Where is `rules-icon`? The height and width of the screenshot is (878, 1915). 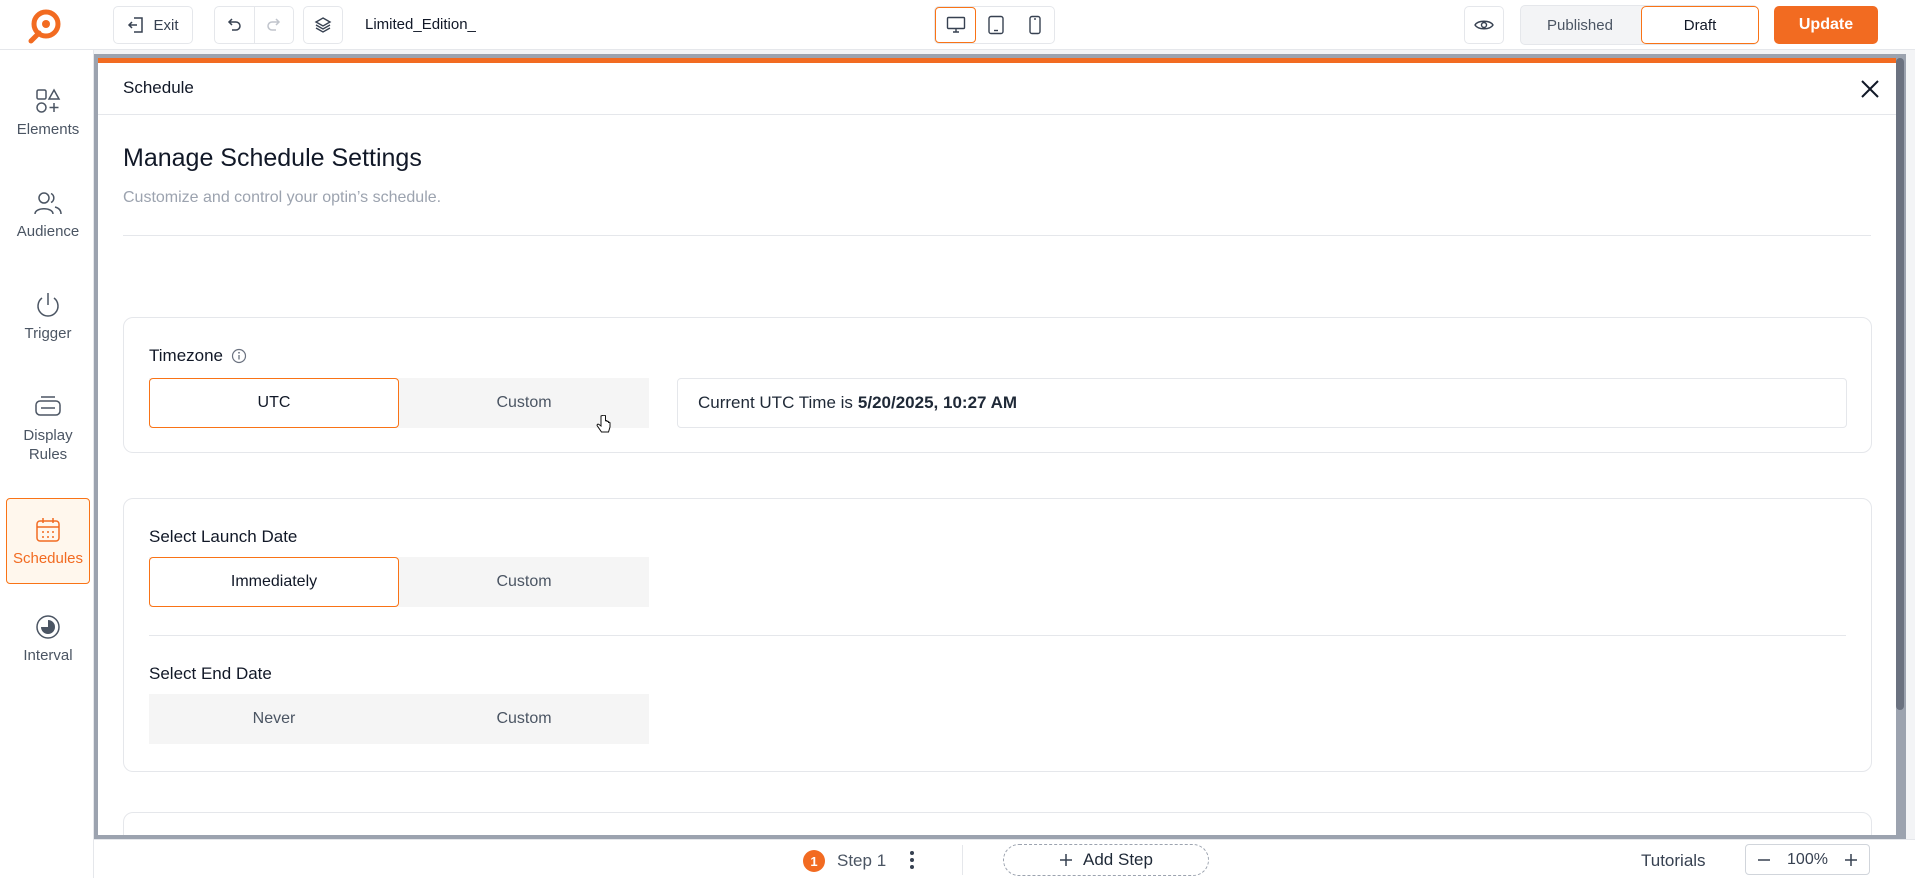 rules-icon is located at coordinates (48, 406).